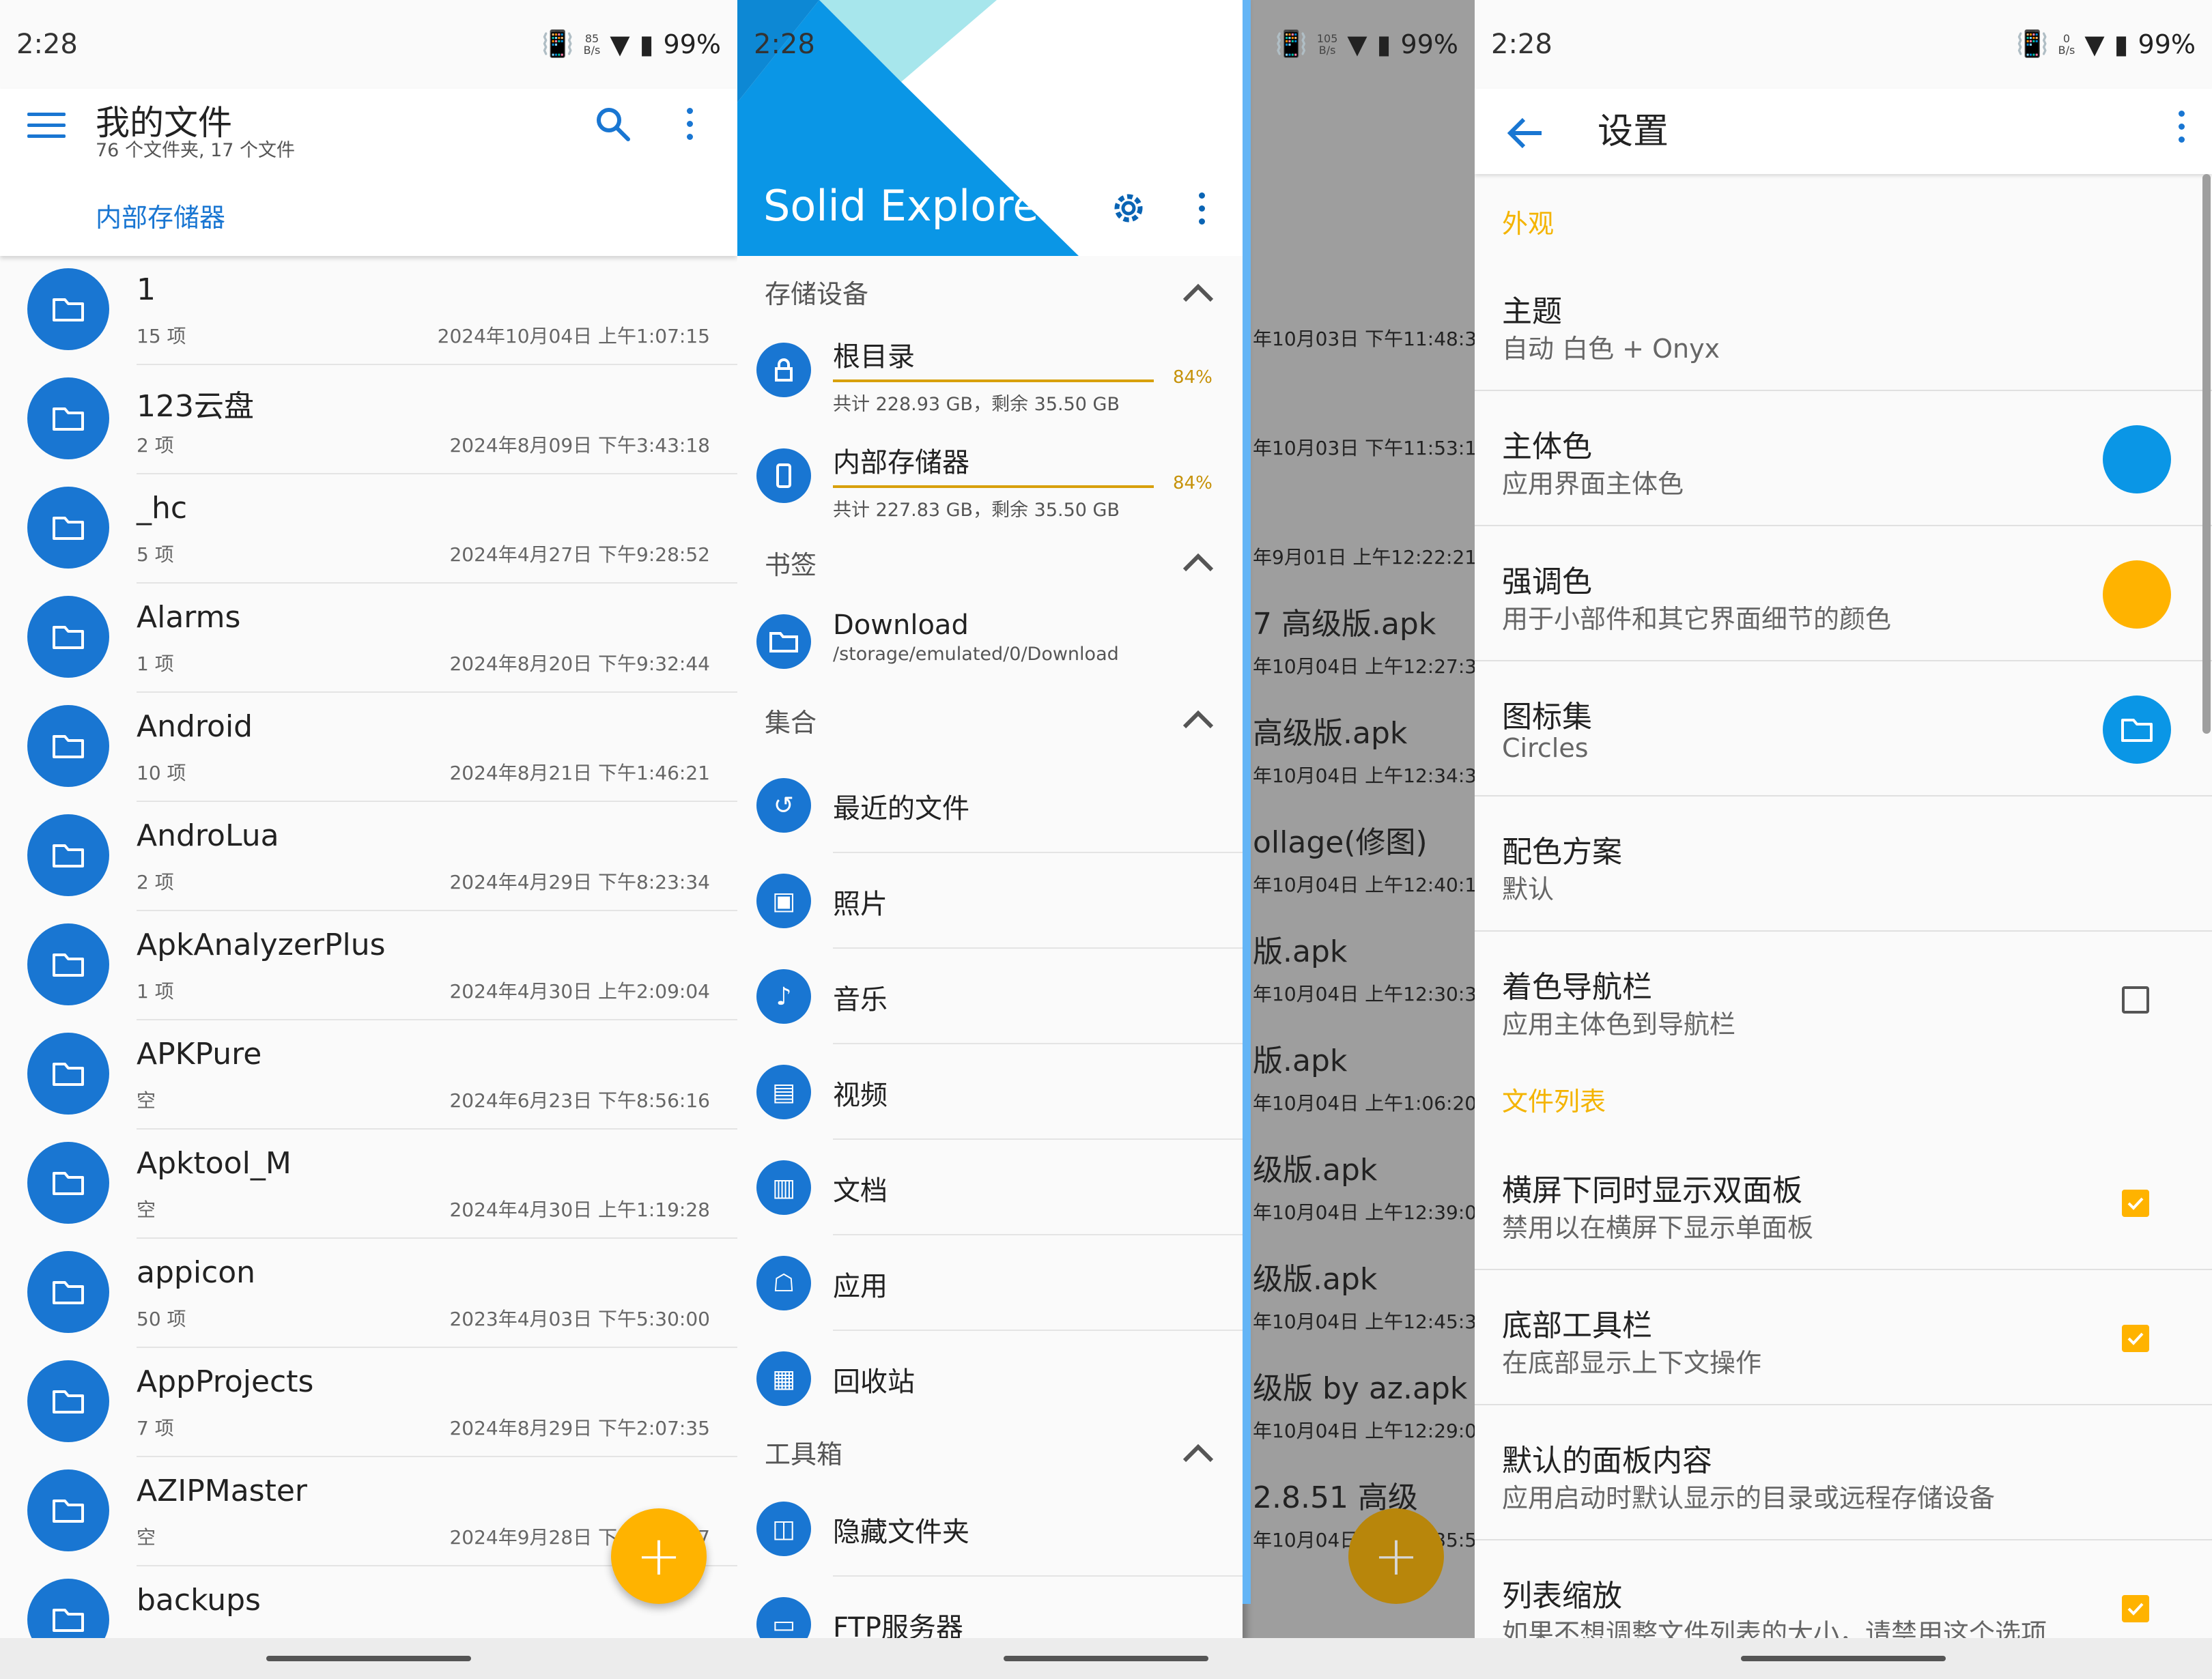  What do you see at coordinates (1843, 729) in the screenshot?
I see `setting-row: 图标集 Circles` at bounding box center [1843, 729].